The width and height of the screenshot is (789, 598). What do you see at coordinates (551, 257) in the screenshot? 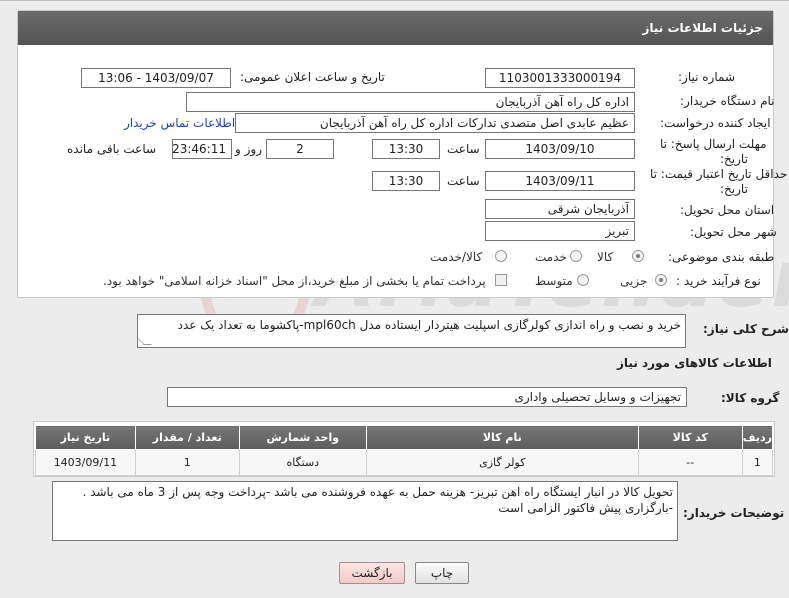
I see `category-option-service: خدمت` at bounding box center [551, 257].